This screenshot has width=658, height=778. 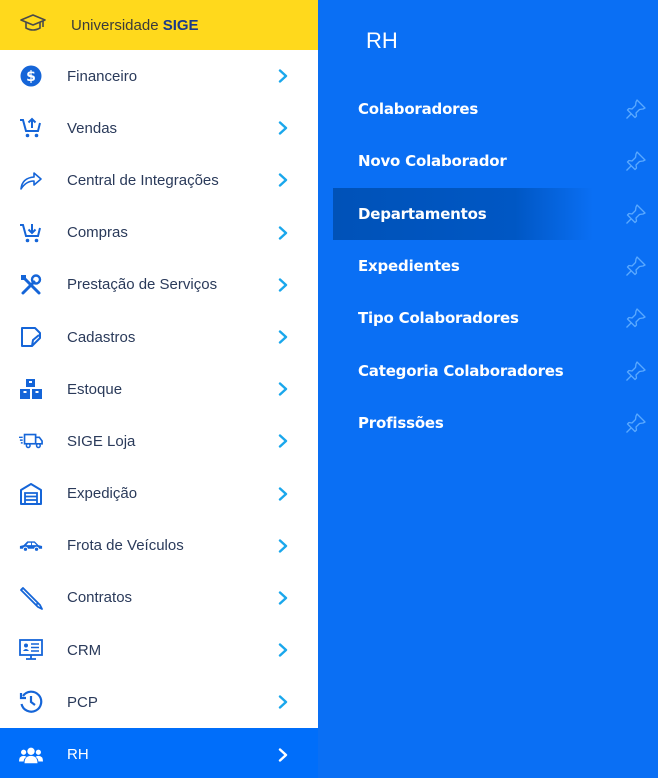 What do you see at coordinates (92, 128) in the screenshot?
I see `sidebar-item-label: Vendas` at bounding box center [92, 128].